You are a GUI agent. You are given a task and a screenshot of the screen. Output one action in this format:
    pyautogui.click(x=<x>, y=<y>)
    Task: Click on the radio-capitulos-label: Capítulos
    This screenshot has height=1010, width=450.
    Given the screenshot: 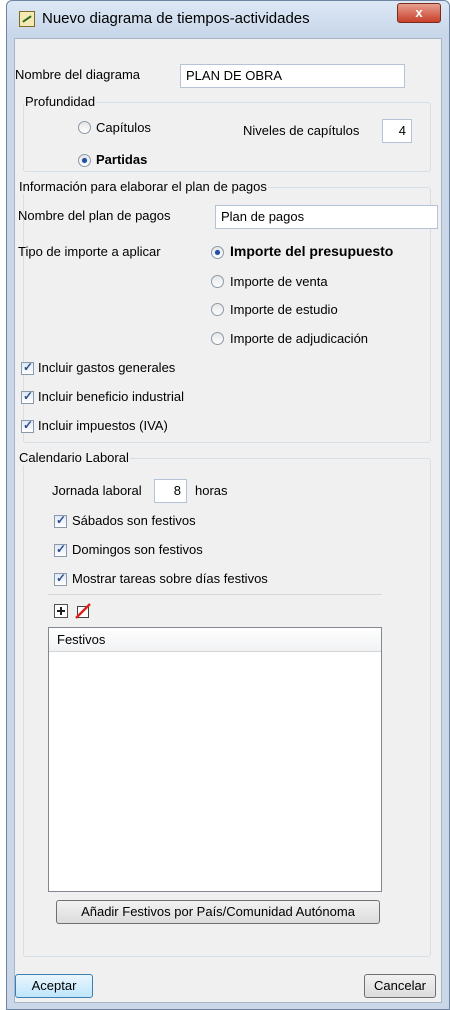 What is the action you would take?
    pyautogui.click(x=123, y=127)
    